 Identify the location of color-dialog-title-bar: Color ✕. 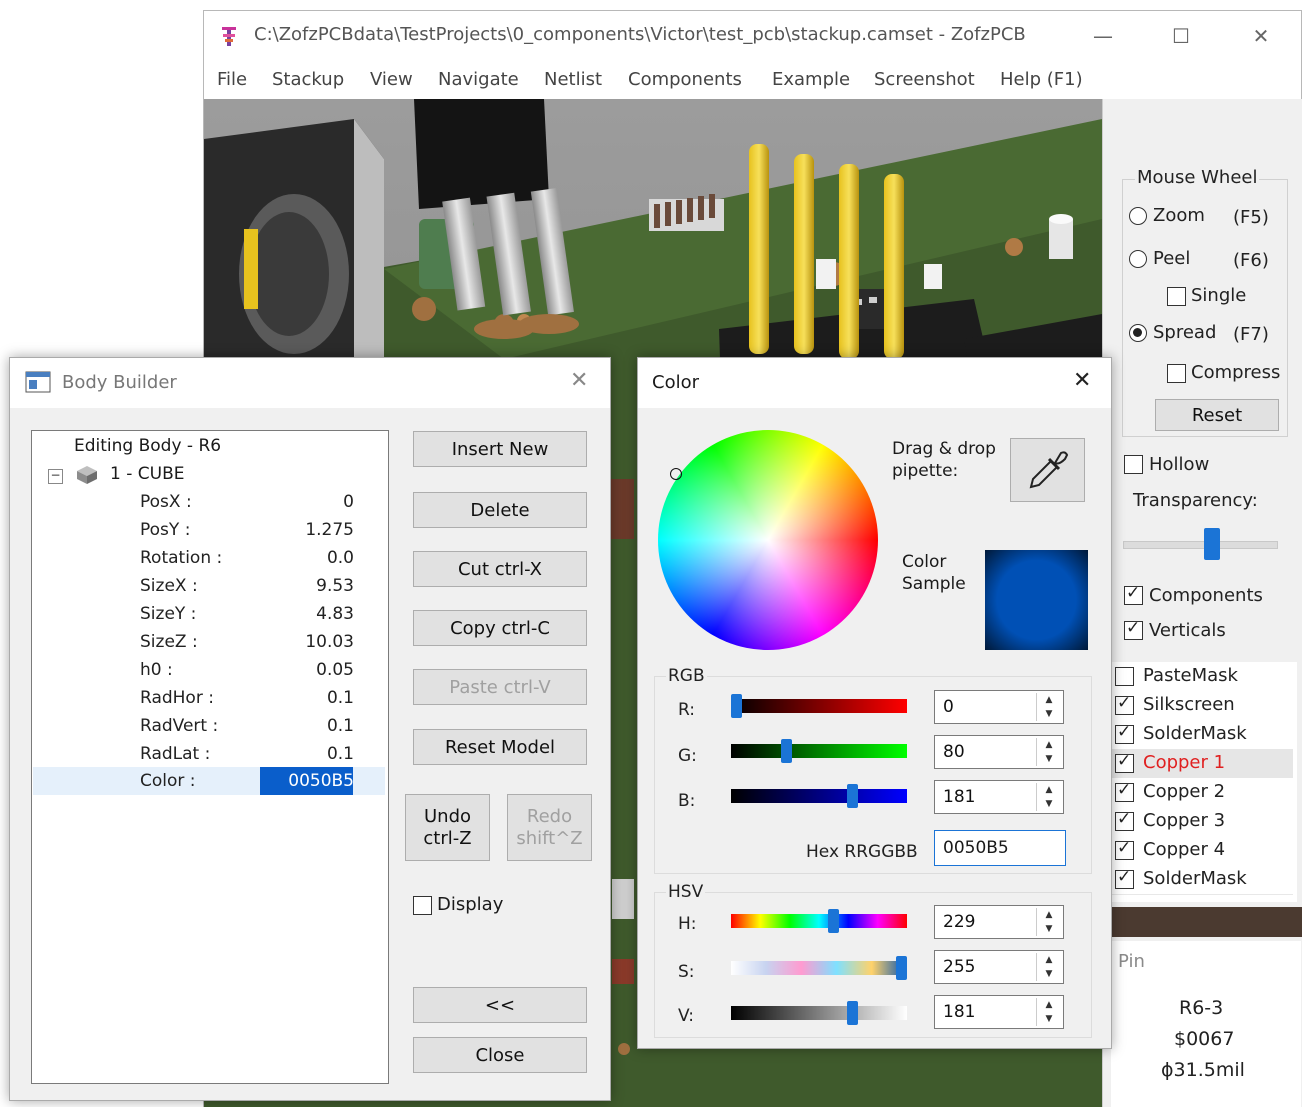
(874, 383).